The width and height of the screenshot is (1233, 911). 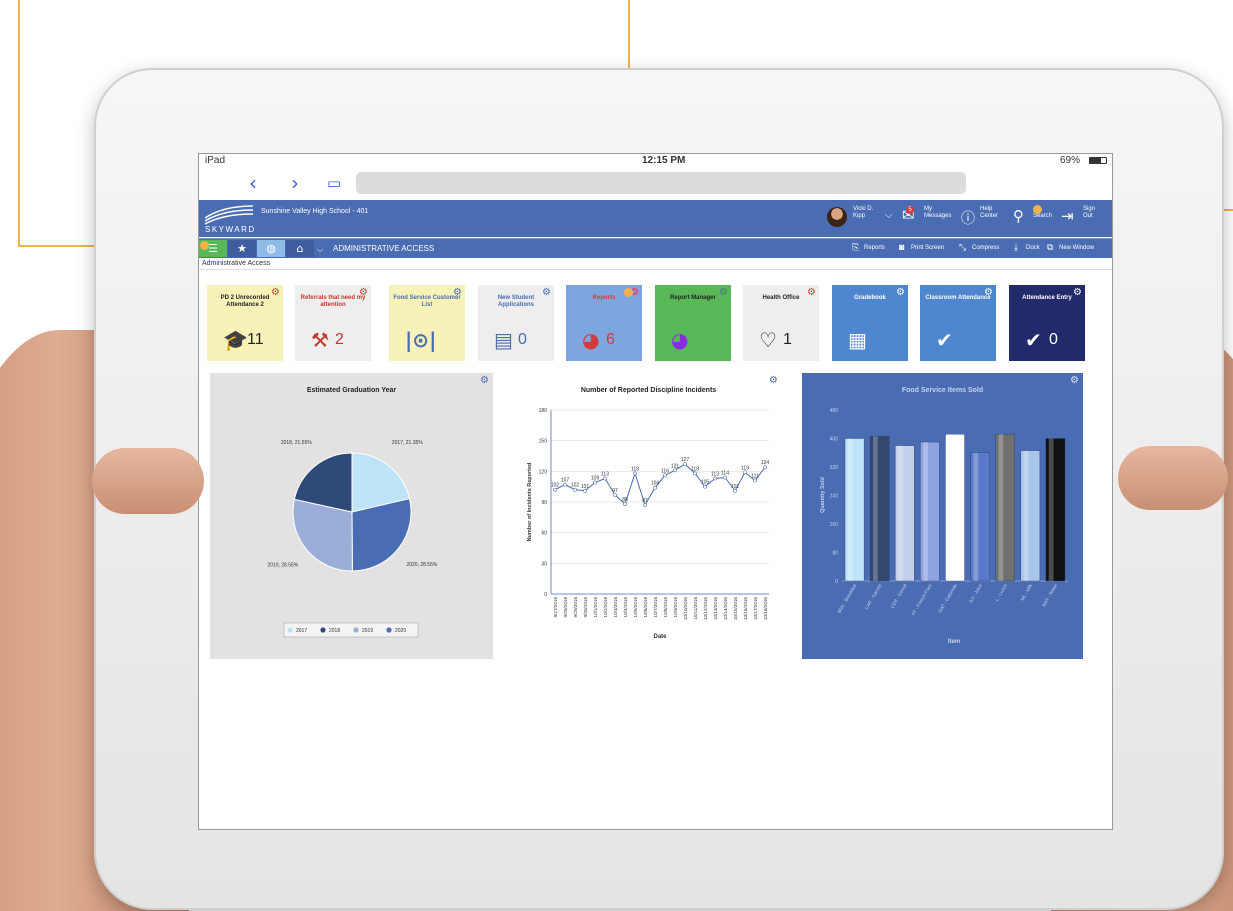 What do you see at coordinates (148, 481) in the screenshot?
I see `left-thumb` at bounding box center [148, 481].